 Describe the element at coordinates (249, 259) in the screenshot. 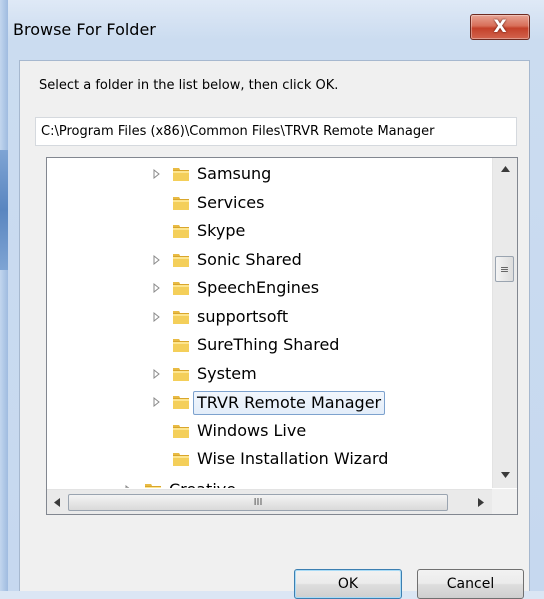

I see `tree-item-label: Sonic Shared` at that location.